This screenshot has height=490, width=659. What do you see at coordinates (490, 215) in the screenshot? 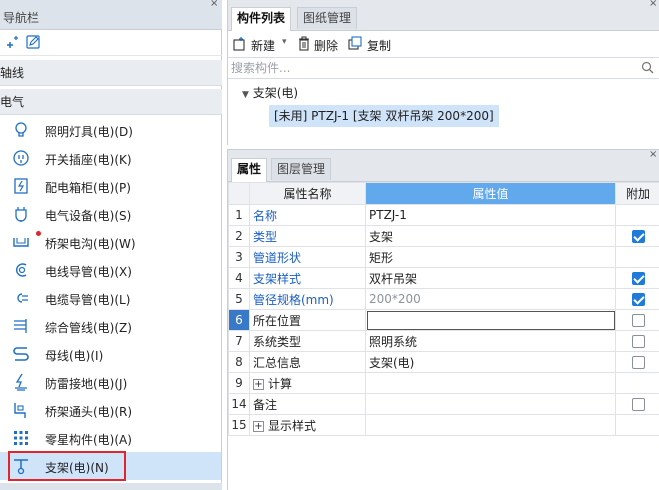
I see `row-value: PTZJ-1` at bounding box center [490, 215].